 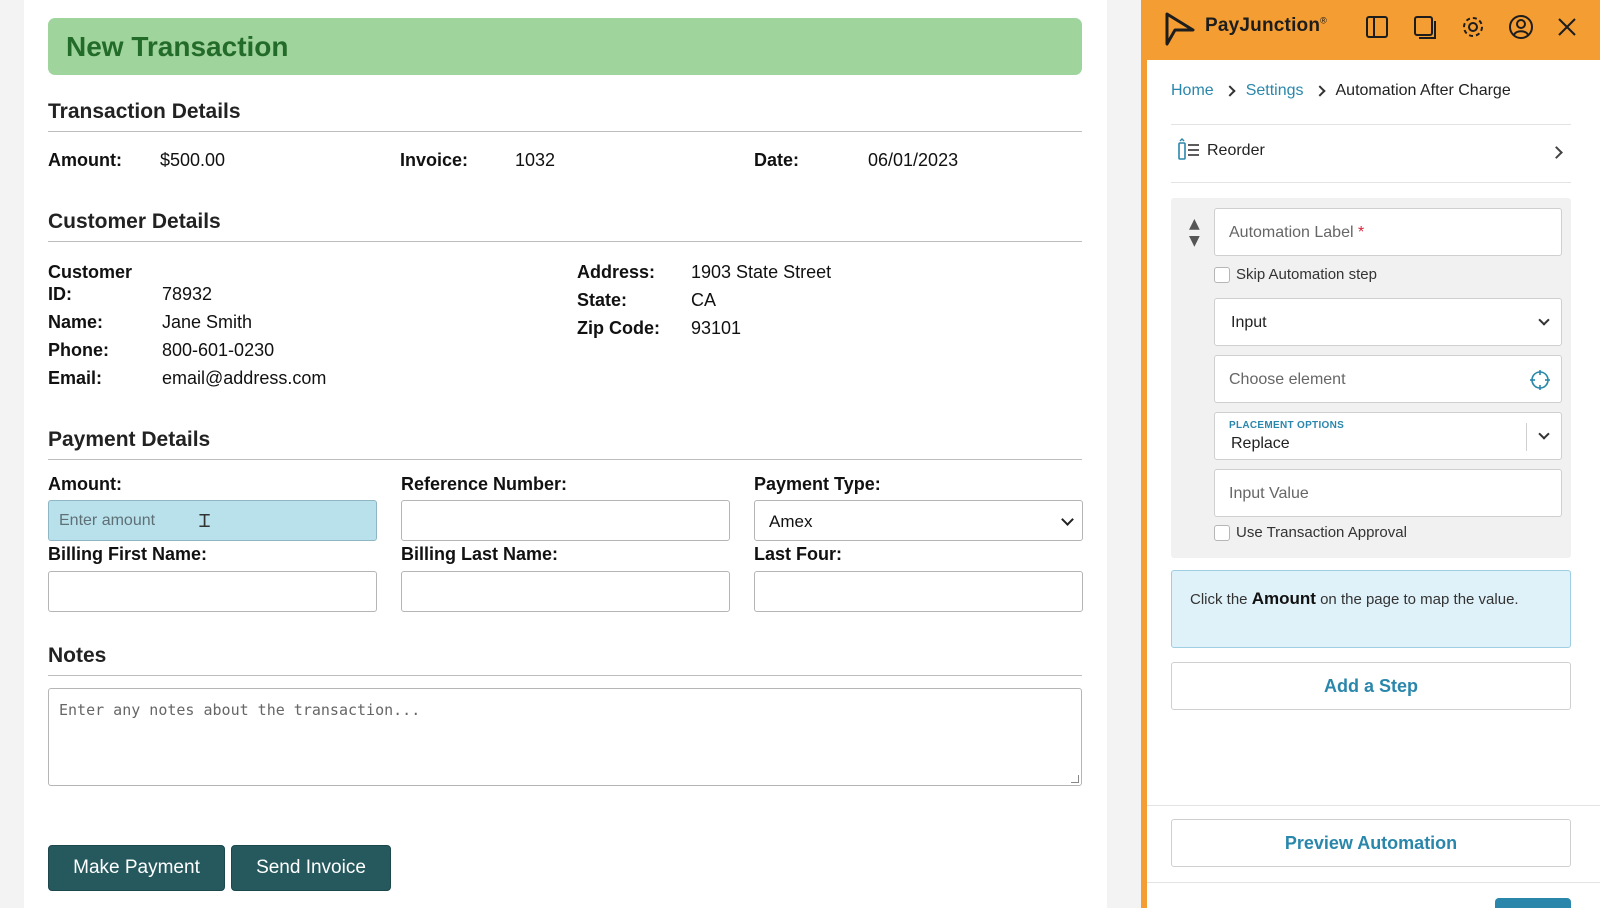 What do you see at coordinates (1287, 425) in the screenshot?
I see `placement-options-label: PLACEMENT OPTIONS` at bounding box center [1287, 425].